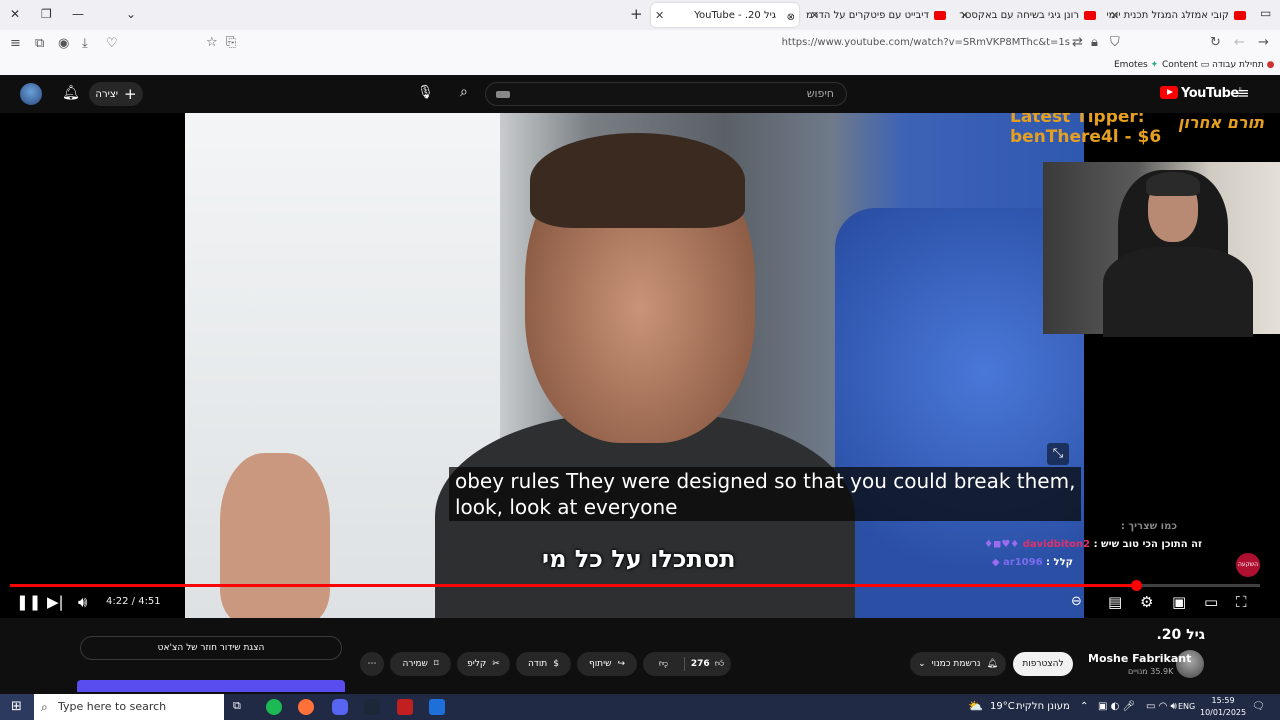 This screenshot has width=1280, height=720. I want to click on settings-gear-icon: ⚙, so click(1146, 602).